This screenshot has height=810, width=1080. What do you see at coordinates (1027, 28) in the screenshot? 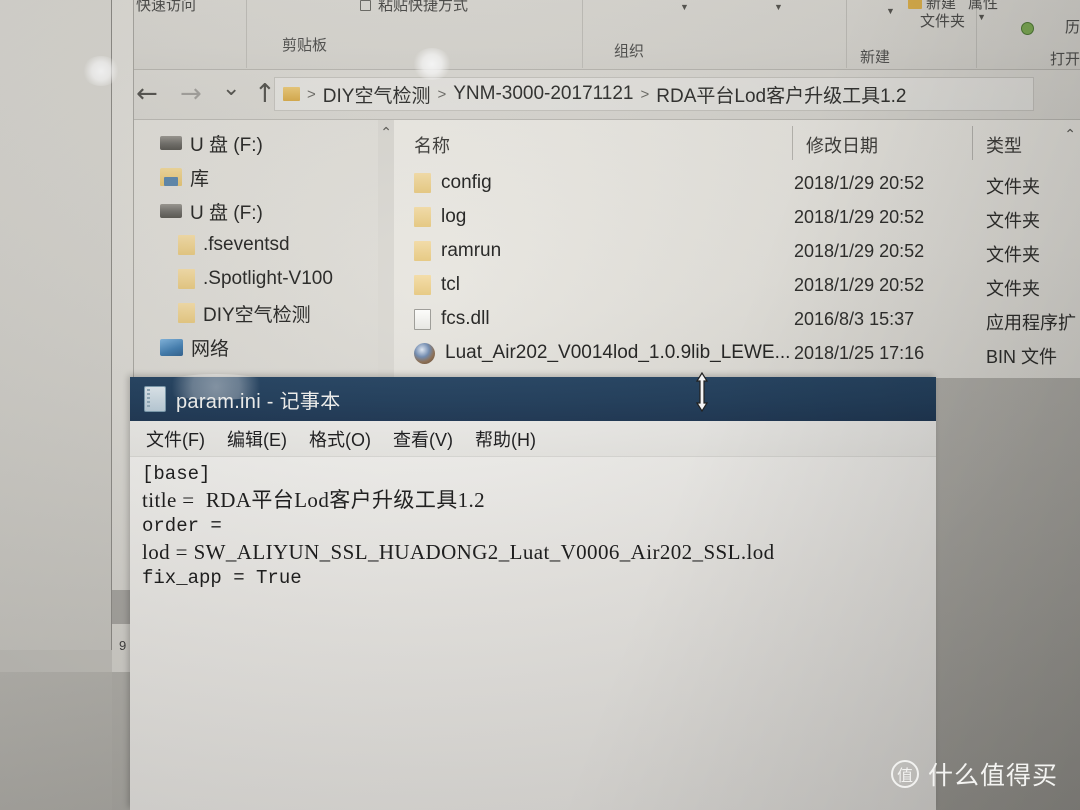
I see `history-icon` at bounding box center [1027, 28].